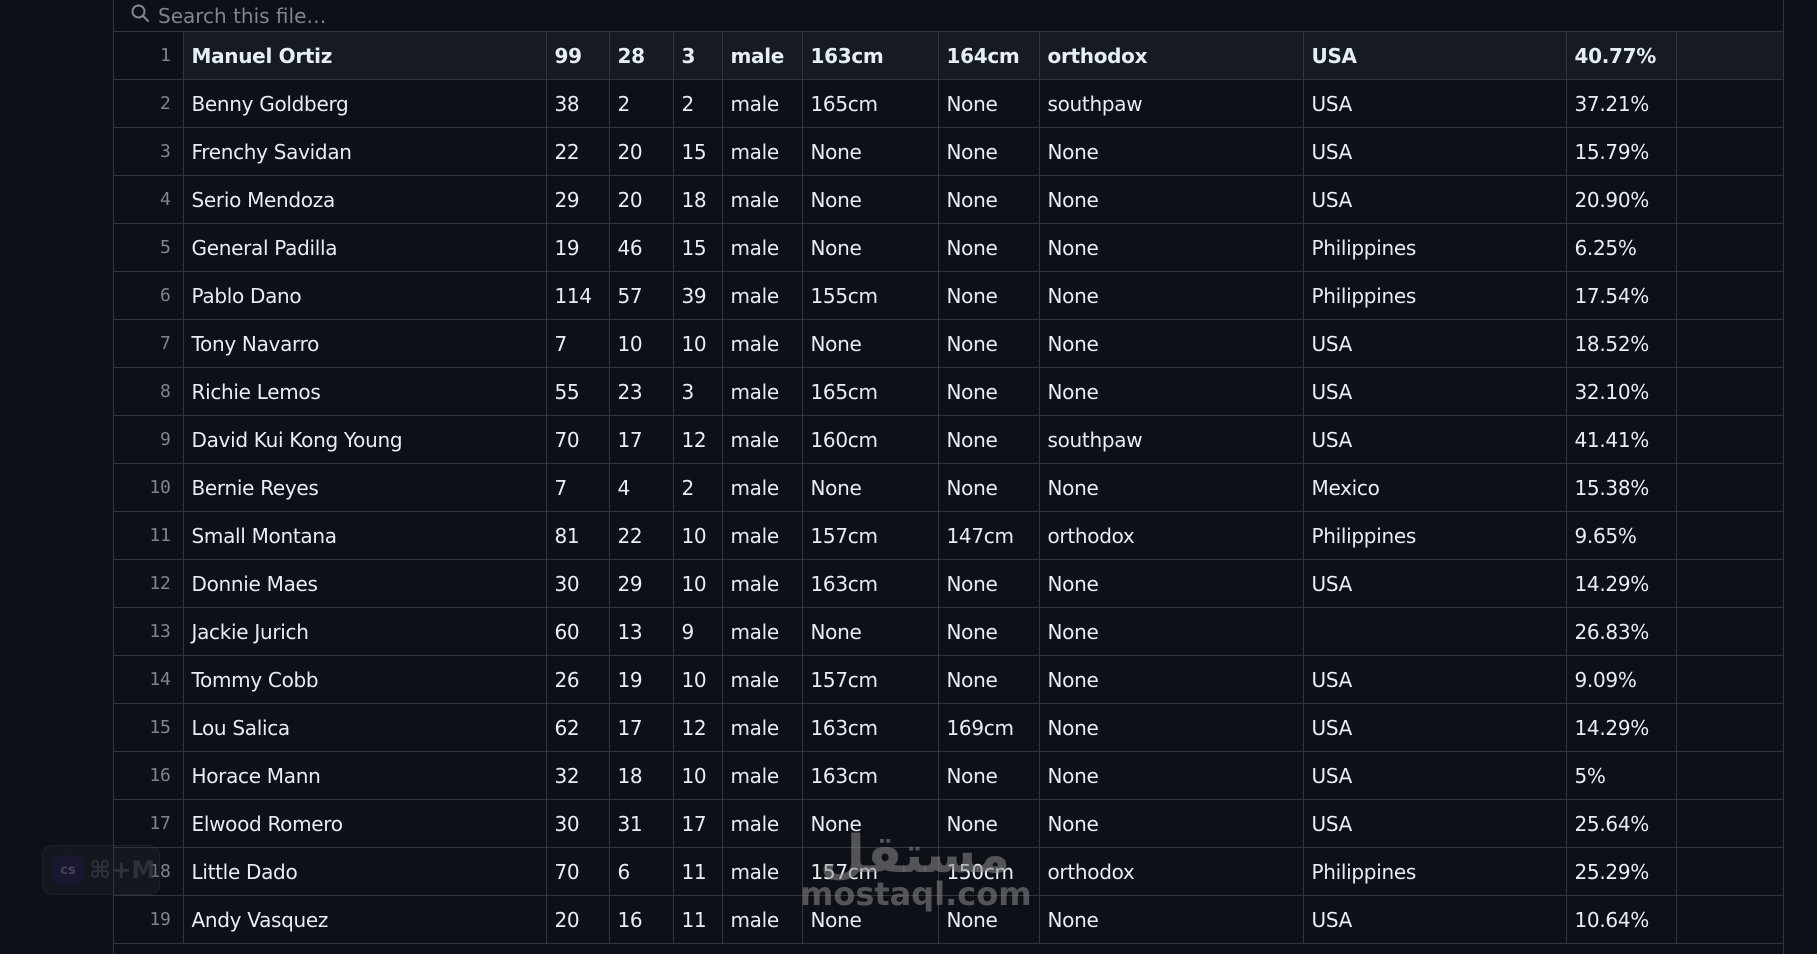 This screenshot has width=1817, height=954. Describe the element at coordinates (578, 295) in the screenshot. I see `cell-wins: 114` at that location.